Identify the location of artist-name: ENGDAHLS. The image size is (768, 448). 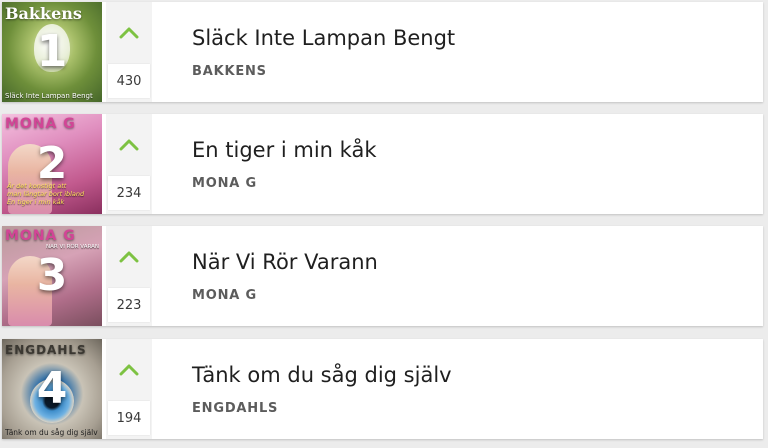
(235, 408).